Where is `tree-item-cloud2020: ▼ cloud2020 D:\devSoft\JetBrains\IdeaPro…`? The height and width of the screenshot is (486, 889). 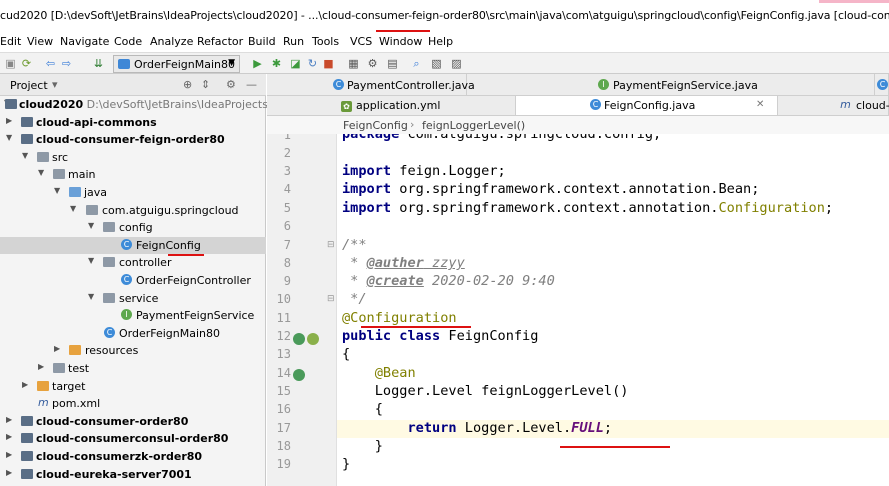 tree-item-cloud2020: ▼ cloud2020 D:\devSoft\JetBrains\IdeaPro… is located at coordinates (150, 105).